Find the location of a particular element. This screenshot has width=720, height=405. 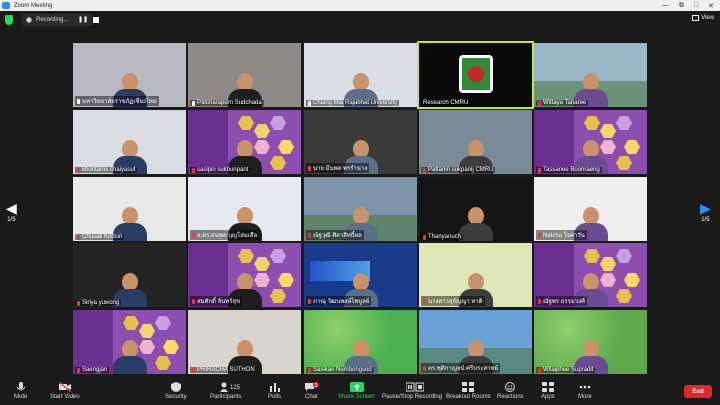

minimize-icon: — is located at coordinates (665, 5).